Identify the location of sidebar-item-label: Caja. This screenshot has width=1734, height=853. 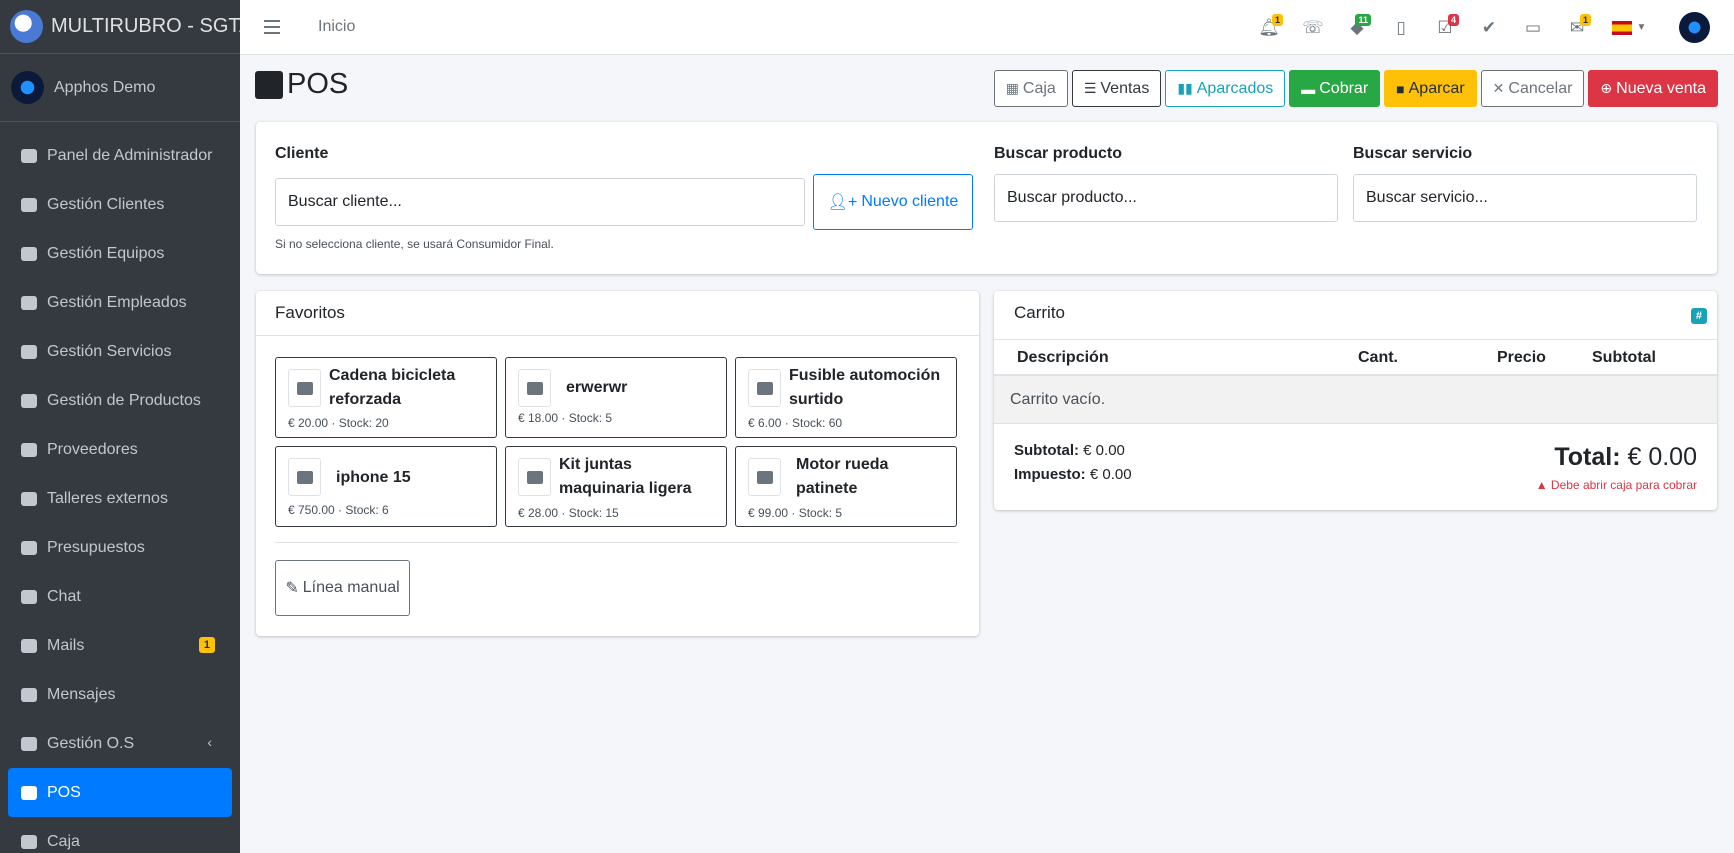
(63, 841).